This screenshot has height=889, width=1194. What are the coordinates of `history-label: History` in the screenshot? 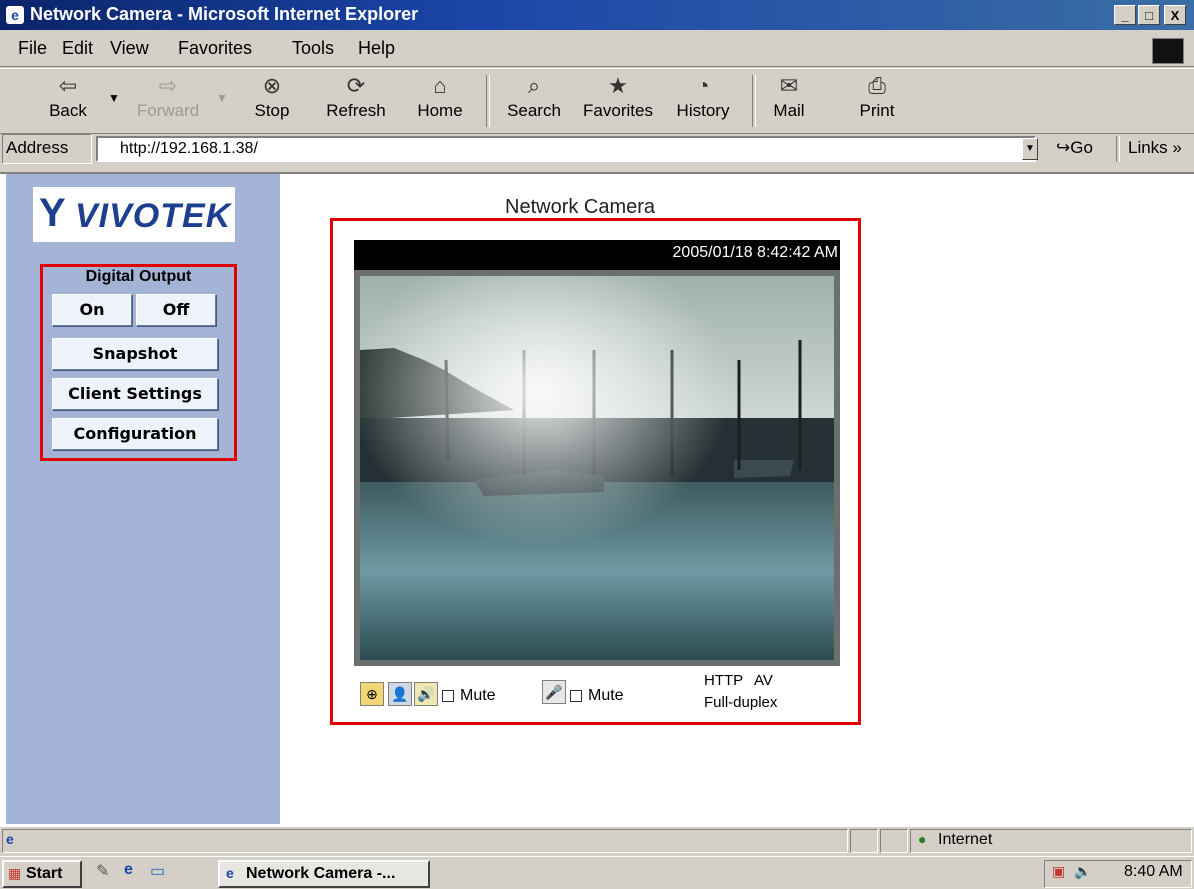 It's located at (703, 110).